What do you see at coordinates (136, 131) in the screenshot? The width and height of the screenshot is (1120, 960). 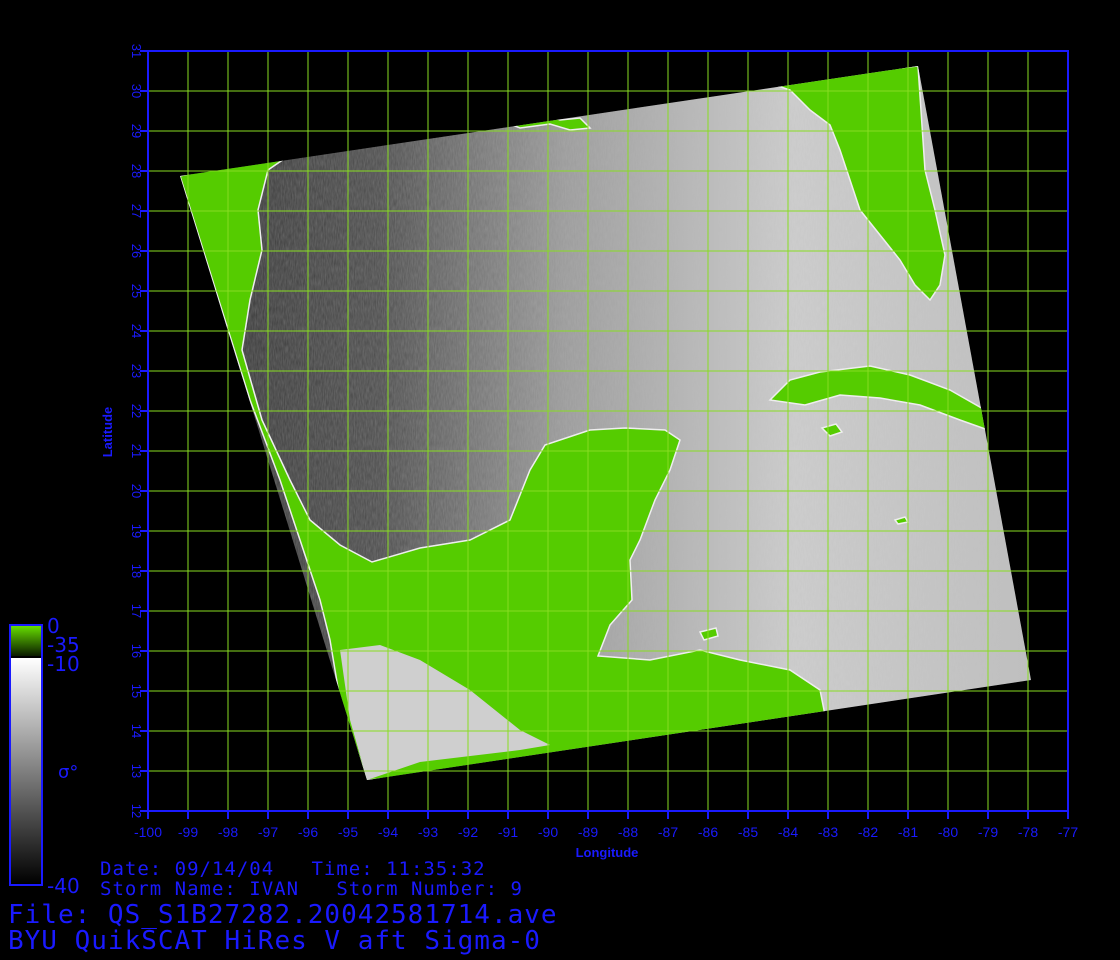 I see `latitude-tick-label: 29` at bounding box center [136, 131].